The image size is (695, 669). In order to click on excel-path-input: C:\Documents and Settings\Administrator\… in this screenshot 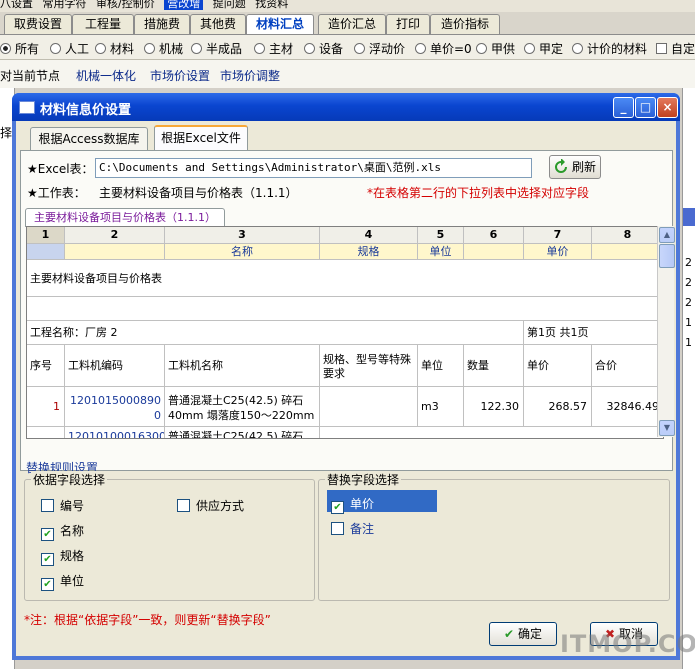, I will do `click(313, 168)`.